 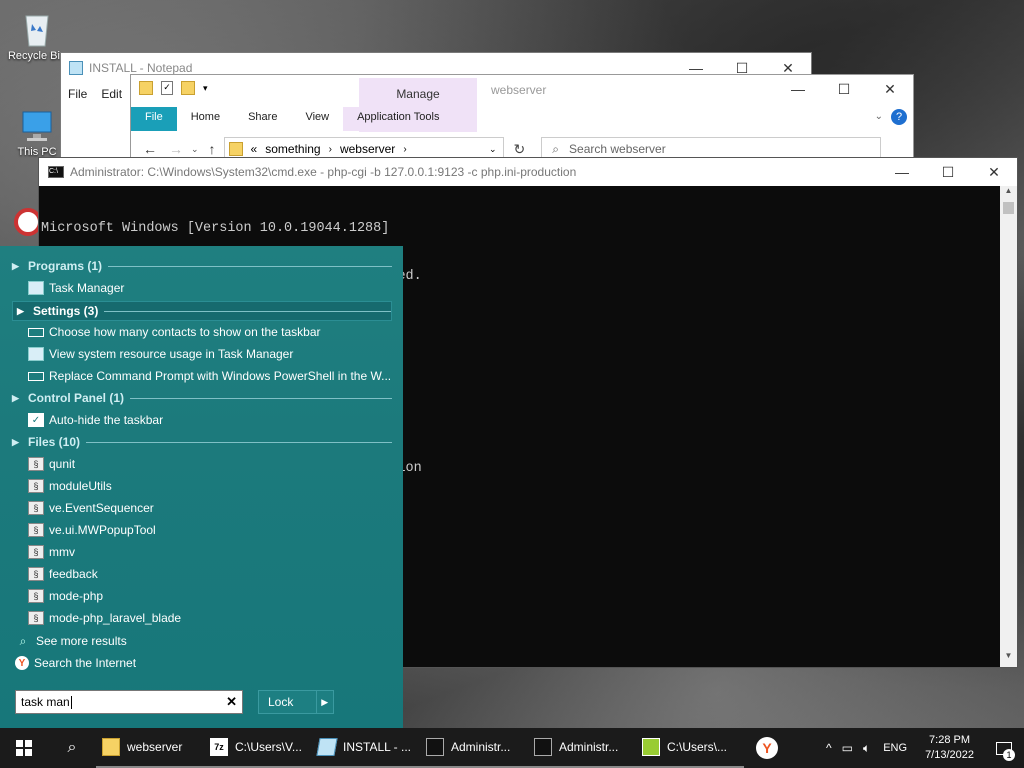 I want to click on see-more-results-link: ⌕ See more results, so click(x=196, y=641).